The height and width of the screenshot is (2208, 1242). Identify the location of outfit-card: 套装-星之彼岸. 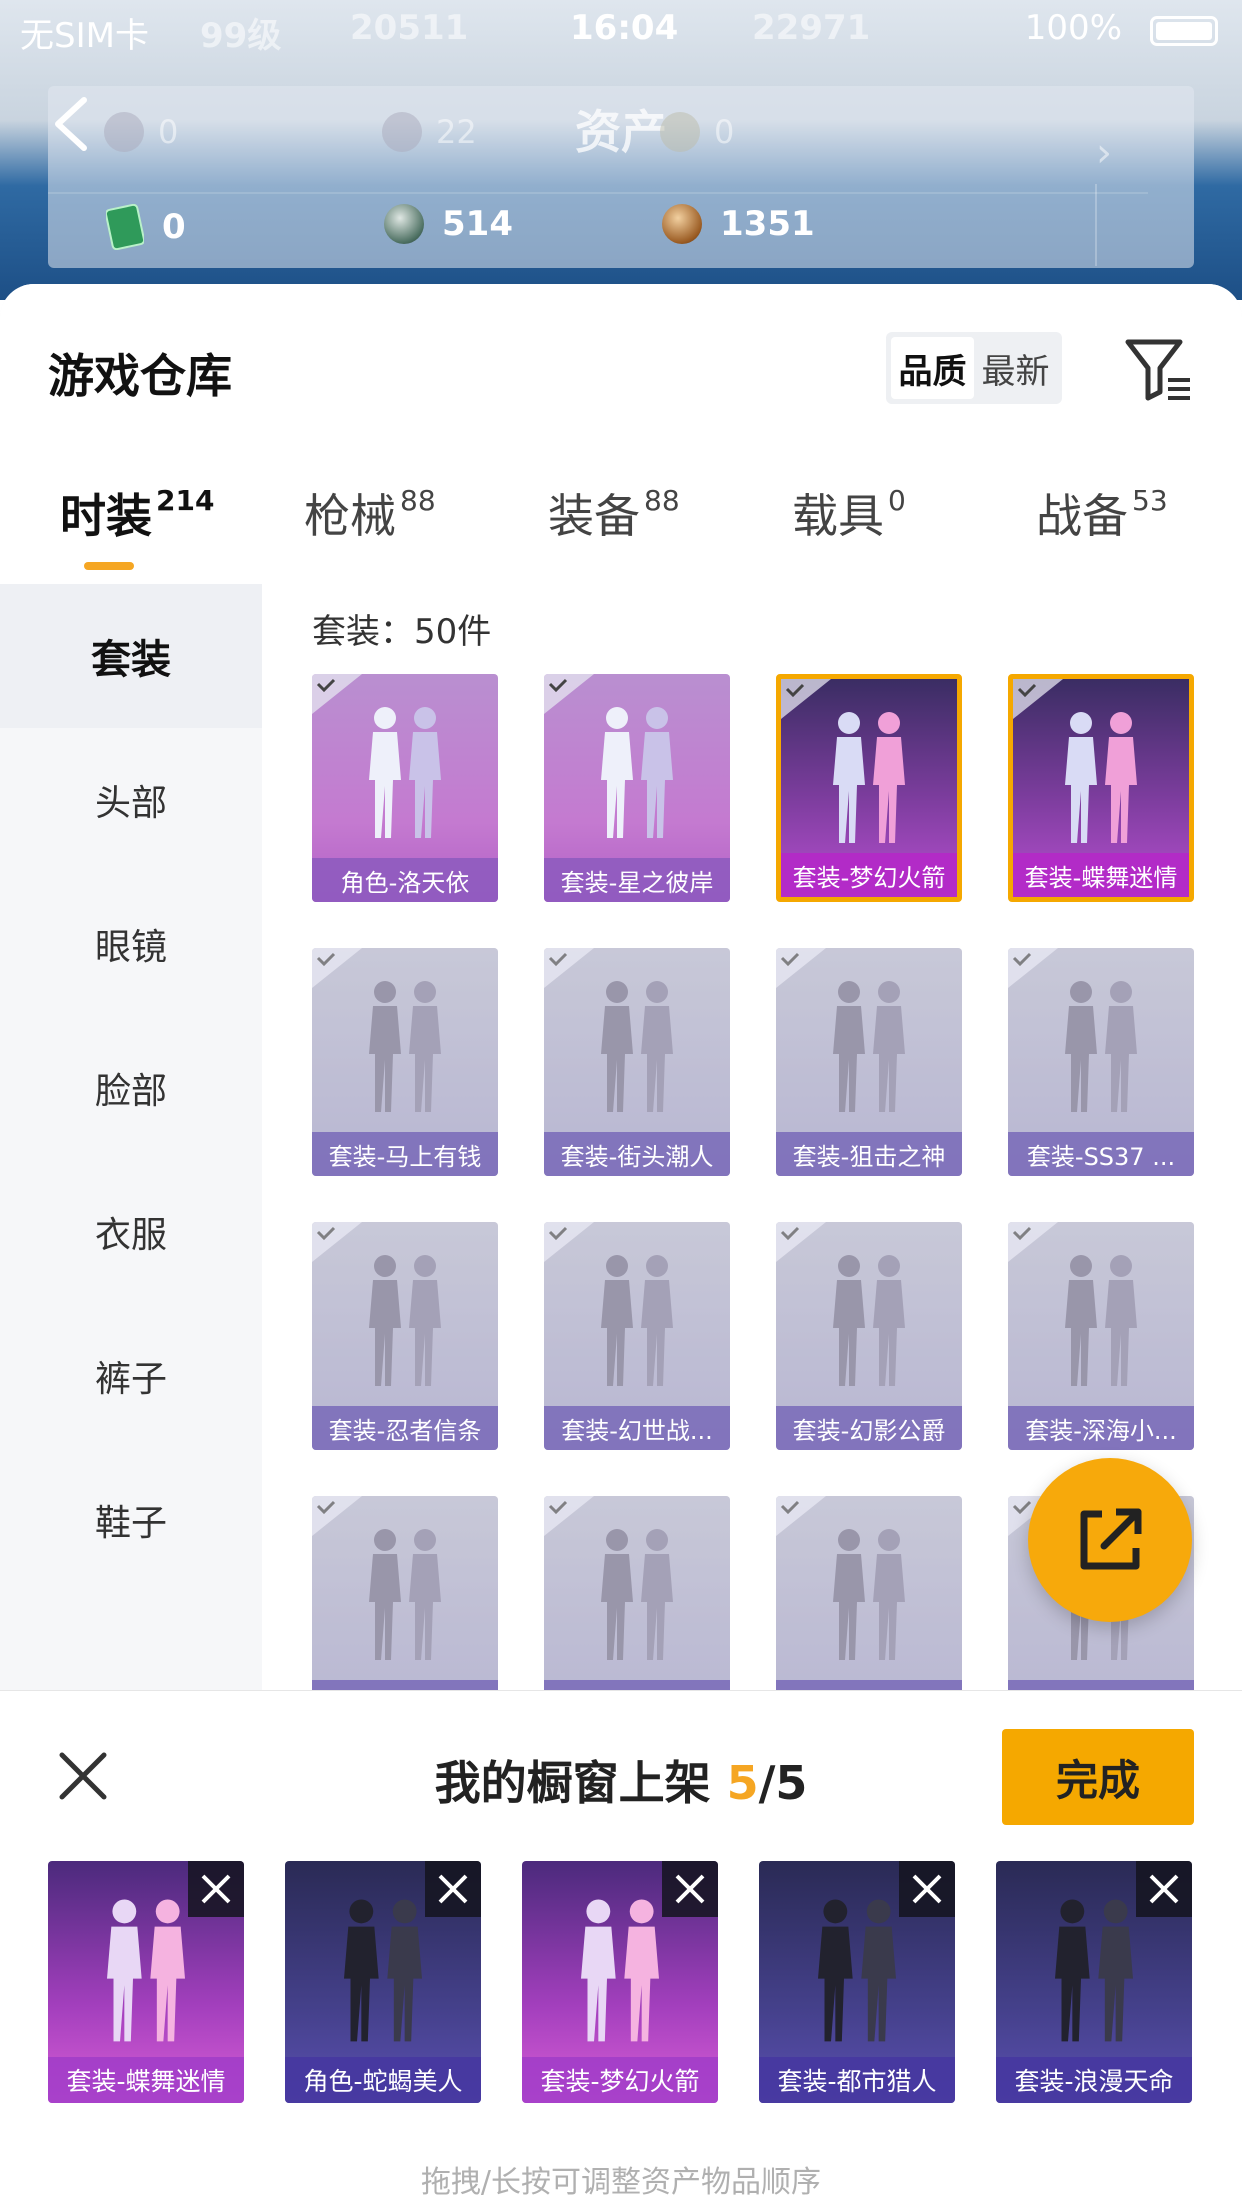
(637, 788).